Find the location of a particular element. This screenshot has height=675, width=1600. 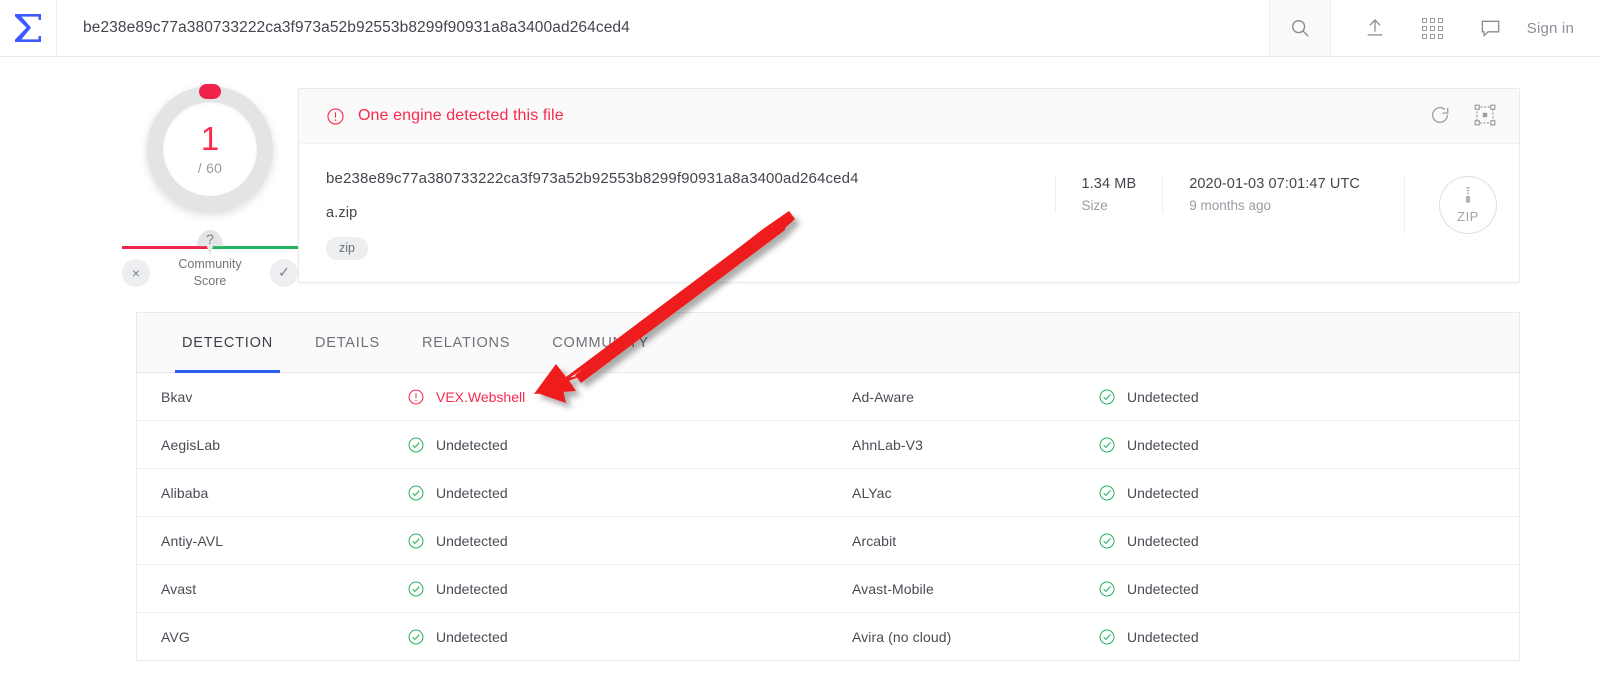

engine-name: AegisLab is located at coordinates (191, 444).